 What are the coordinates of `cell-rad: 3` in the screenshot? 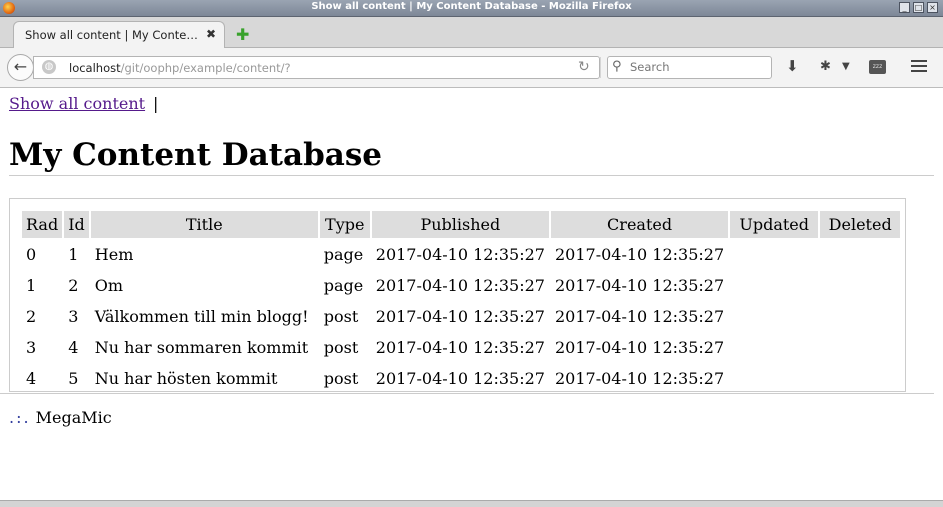 It's located at (31, 347).